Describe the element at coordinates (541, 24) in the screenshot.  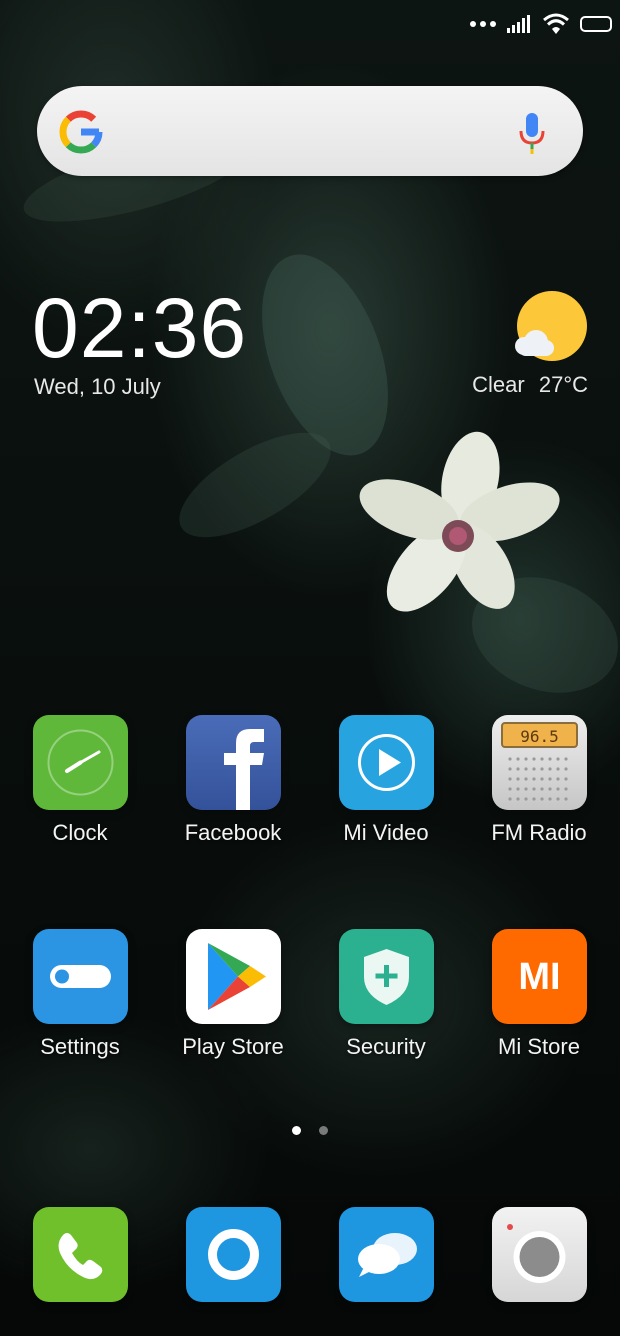
I see `status-bar` at that location.